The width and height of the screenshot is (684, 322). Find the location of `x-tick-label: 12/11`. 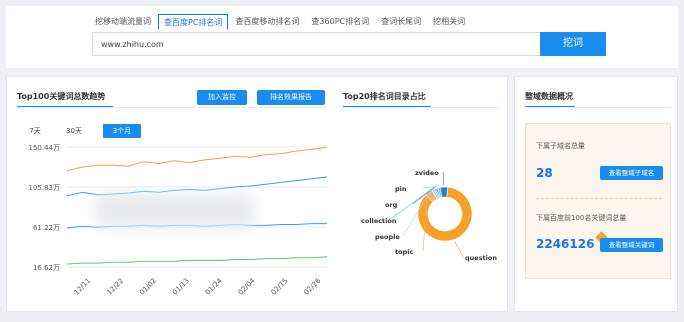

x-tick-label: 12/11 is located at coordinates (82, 287).